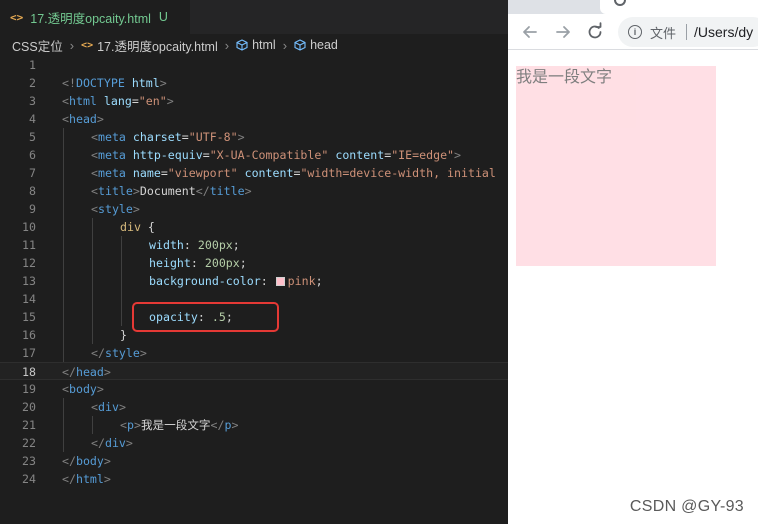 The width and height of the screenshot is (758, 524). What do you see at coordinates (254, 209) in the screenshot?
I see `code-line: 9 <style>` at bounding box center [254, 209].